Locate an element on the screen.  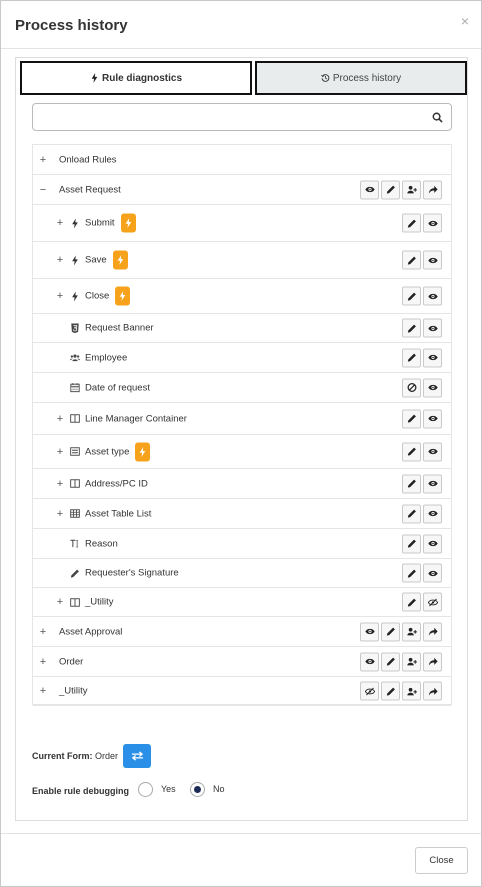
tree-row-label: Asset Request is located at coordinates (90, 189).